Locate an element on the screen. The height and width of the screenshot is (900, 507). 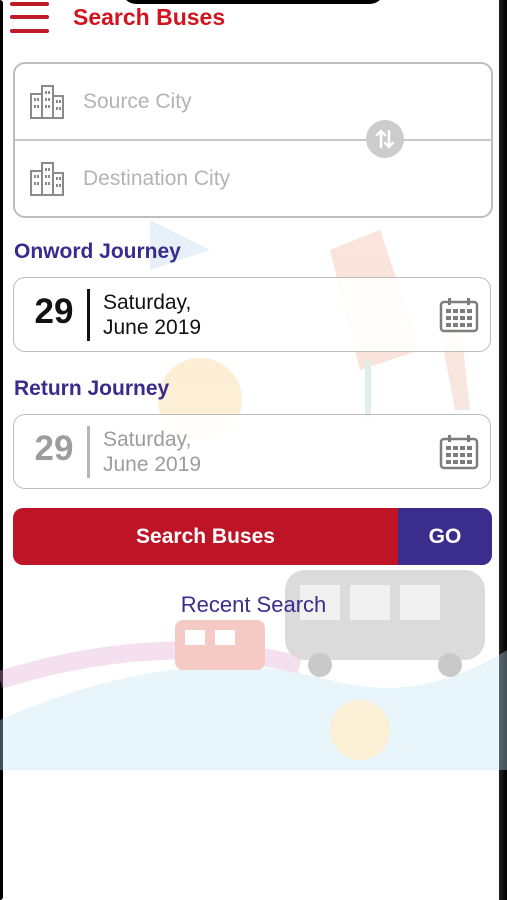
go-button: GO is located at coordinates (445, 536).